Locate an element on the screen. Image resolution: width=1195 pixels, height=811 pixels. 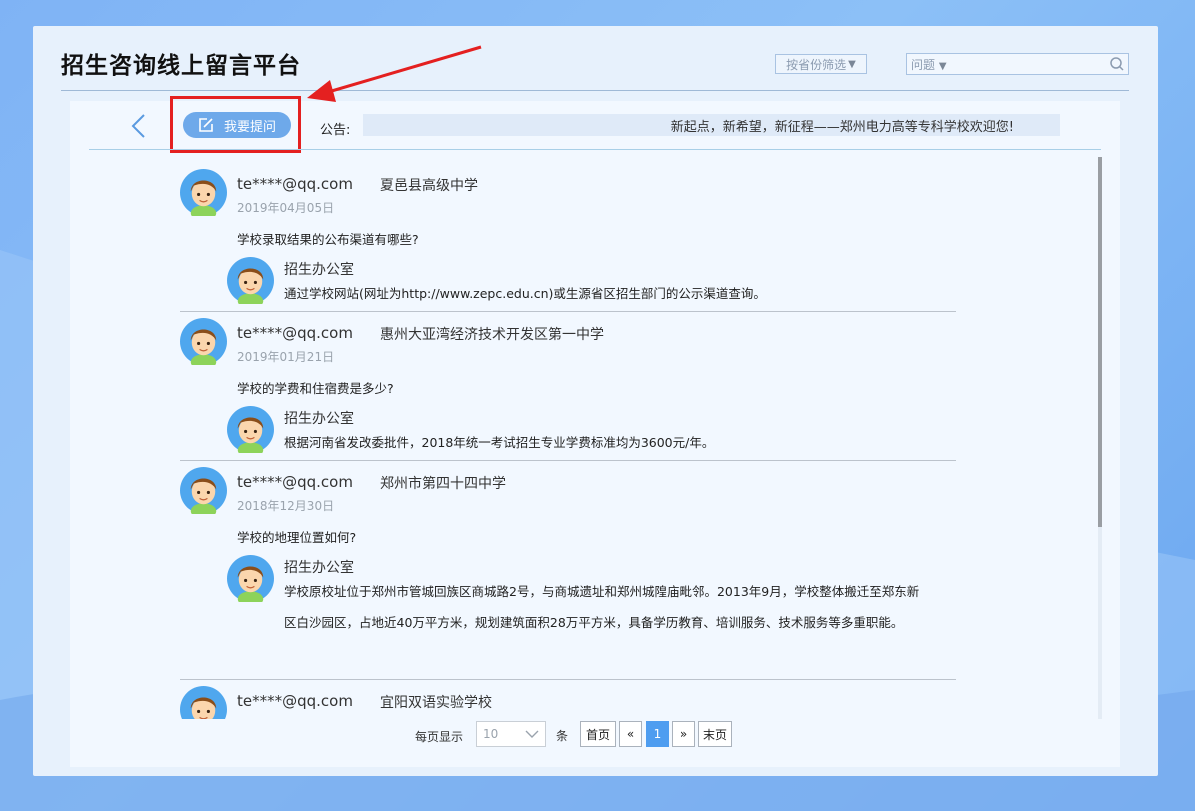
page-size-value: 10 is located at coordinates (491, 734).